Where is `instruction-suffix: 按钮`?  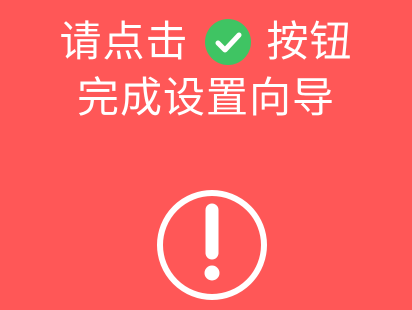 instruction-suffix: 按钮 is located at coordinates (309, 41).